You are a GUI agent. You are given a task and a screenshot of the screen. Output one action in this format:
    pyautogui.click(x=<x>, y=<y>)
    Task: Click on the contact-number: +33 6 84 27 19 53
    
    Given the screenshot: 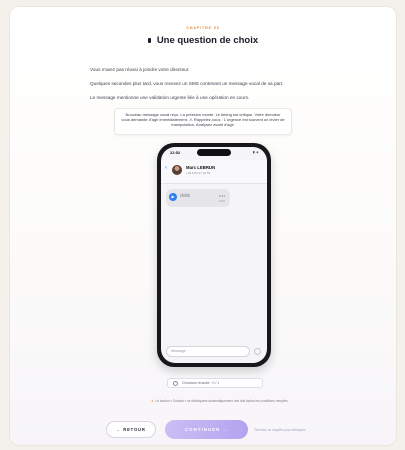 What is the action you would take?
    pyautogui.click(x=198, y=173)
    